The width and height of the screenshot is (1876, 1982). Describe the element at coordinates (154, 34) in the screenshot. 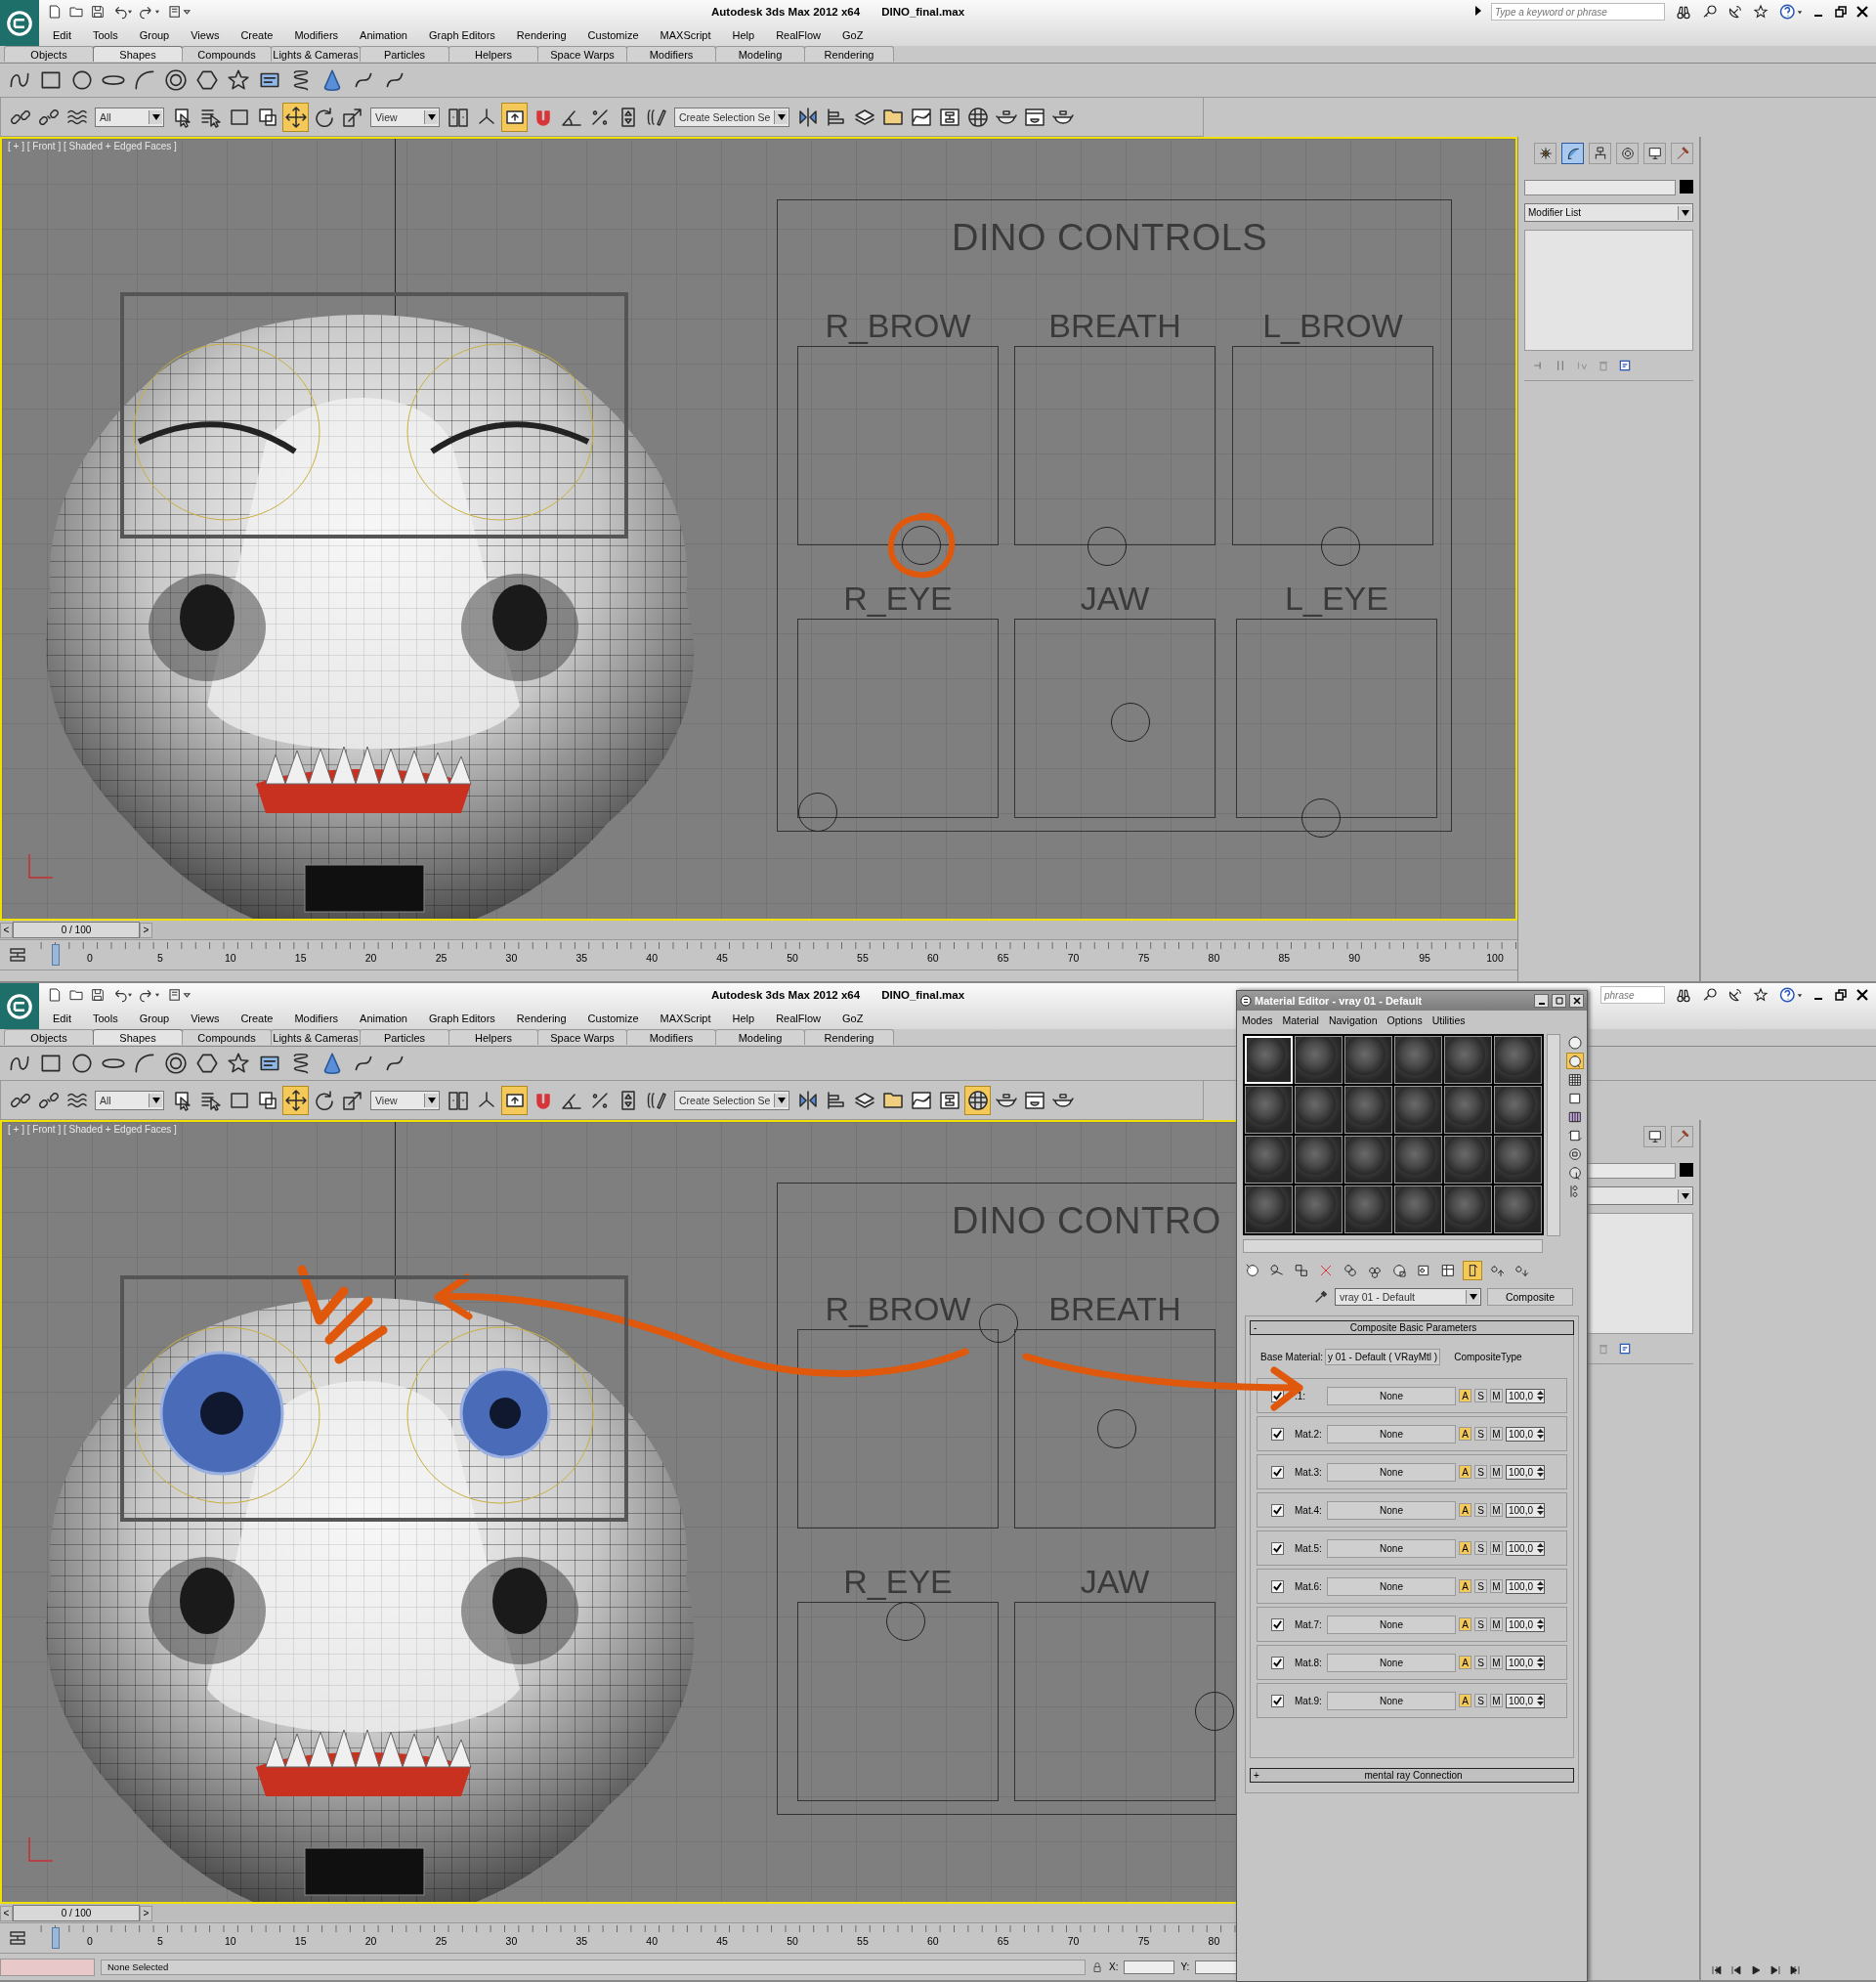

I see `menu-item: Group` at that location.